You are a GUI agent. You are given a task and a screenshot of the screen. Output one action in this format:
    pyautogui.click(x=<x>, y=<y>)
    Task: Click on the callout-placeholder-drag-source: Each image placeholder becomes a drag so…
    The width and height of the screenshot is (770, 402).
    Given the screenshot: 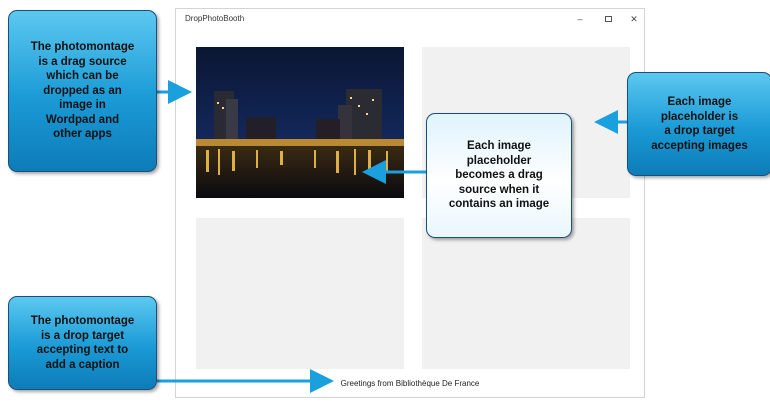 What is the action you would take?
    pyautogui.click(x=499, y=175)
    